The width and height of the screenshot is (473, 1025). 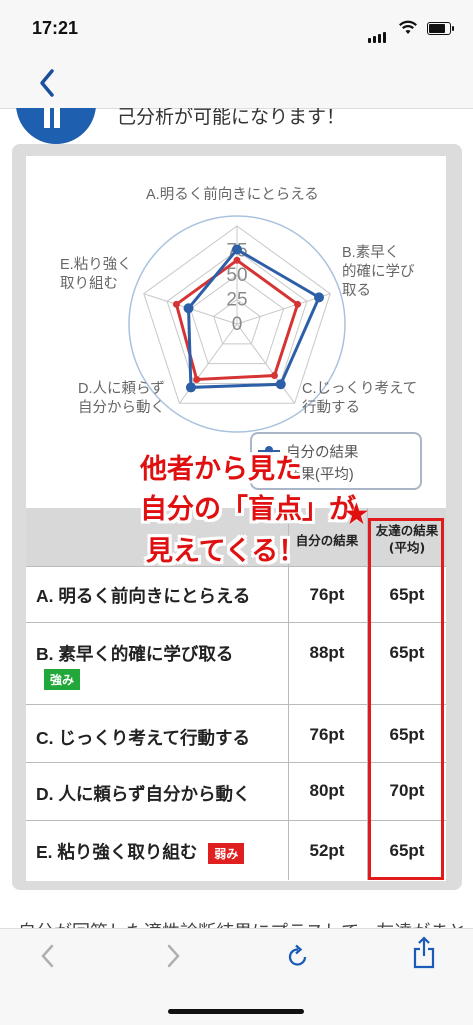 What do you see at coordinates (298, 956) in the screenshot?
I see `reload-icon` at bounding box center [298, 956].